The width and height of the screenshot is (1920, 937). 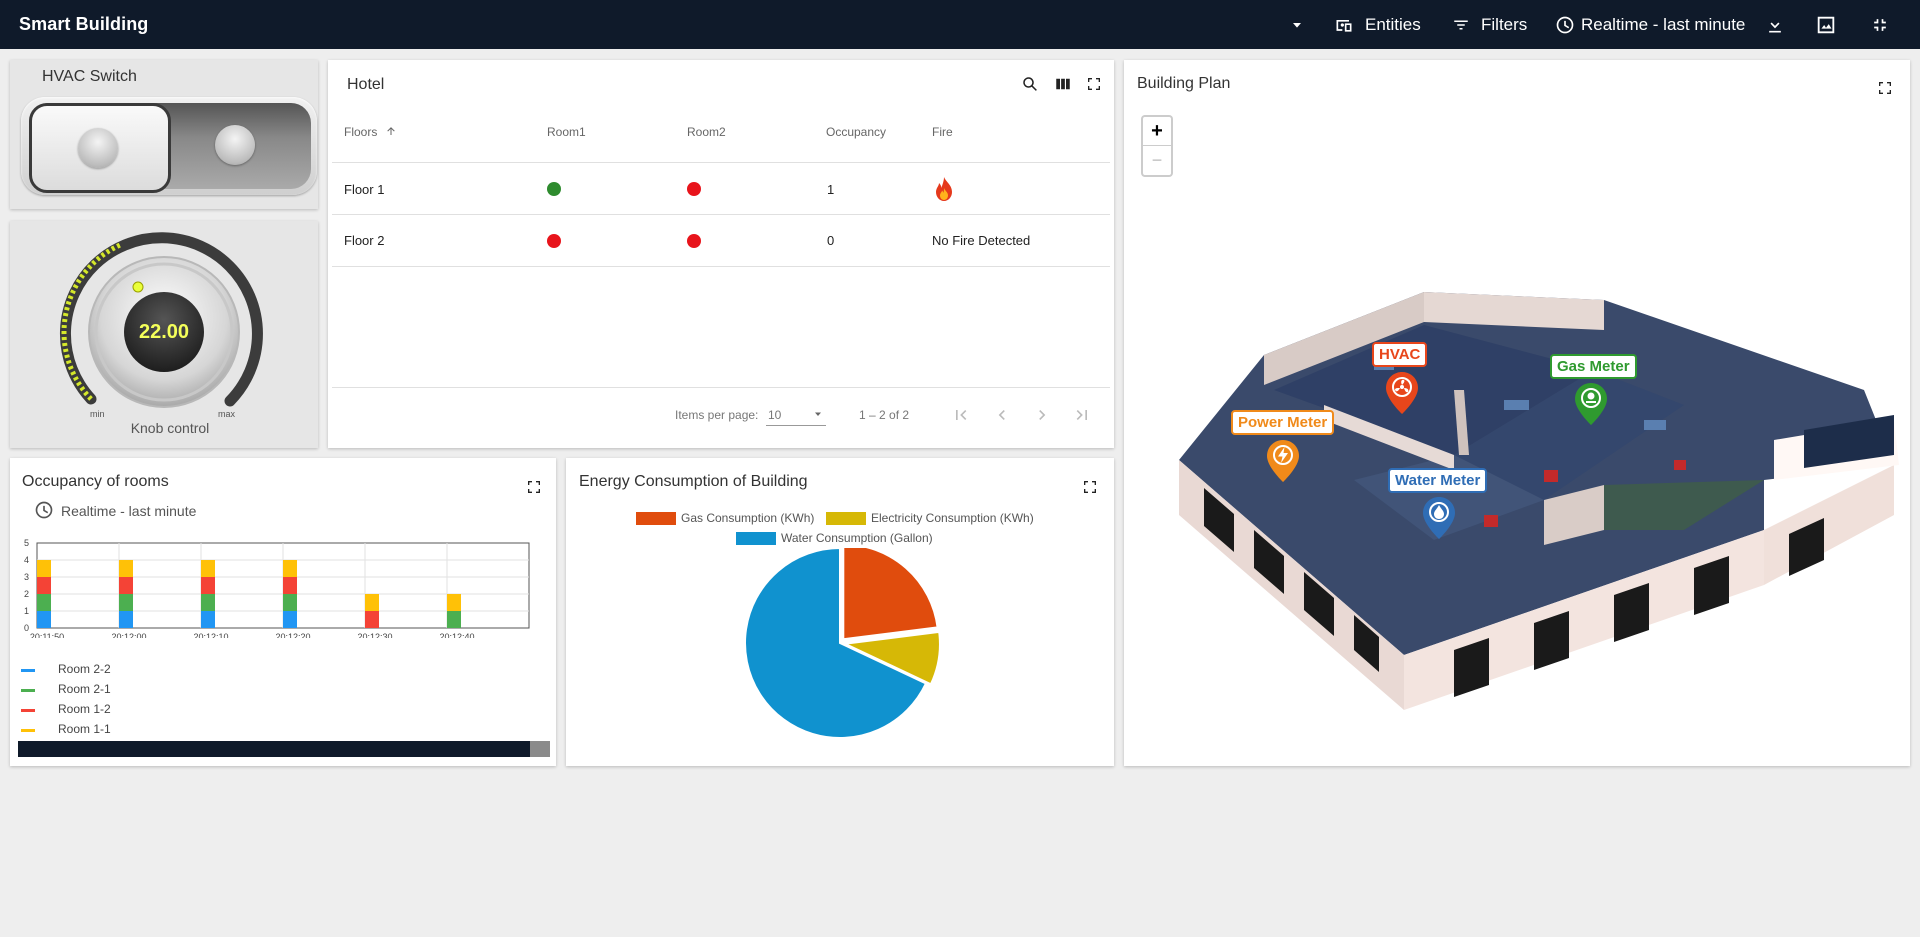 What do you see at coordinates (566, 132) in the screenshot?
I see `column-header-room1: Room1` at bounding box center [566, 132].